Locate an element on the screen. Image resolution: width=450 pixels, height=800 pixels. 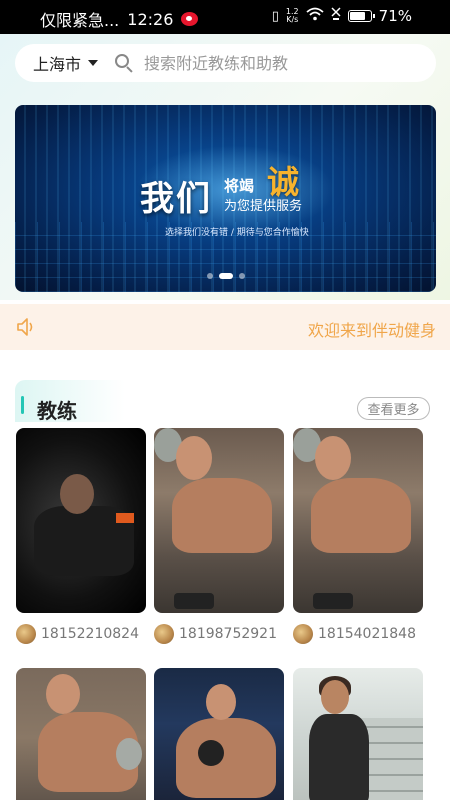
banner-pagination is located at coordinates (225, 276).